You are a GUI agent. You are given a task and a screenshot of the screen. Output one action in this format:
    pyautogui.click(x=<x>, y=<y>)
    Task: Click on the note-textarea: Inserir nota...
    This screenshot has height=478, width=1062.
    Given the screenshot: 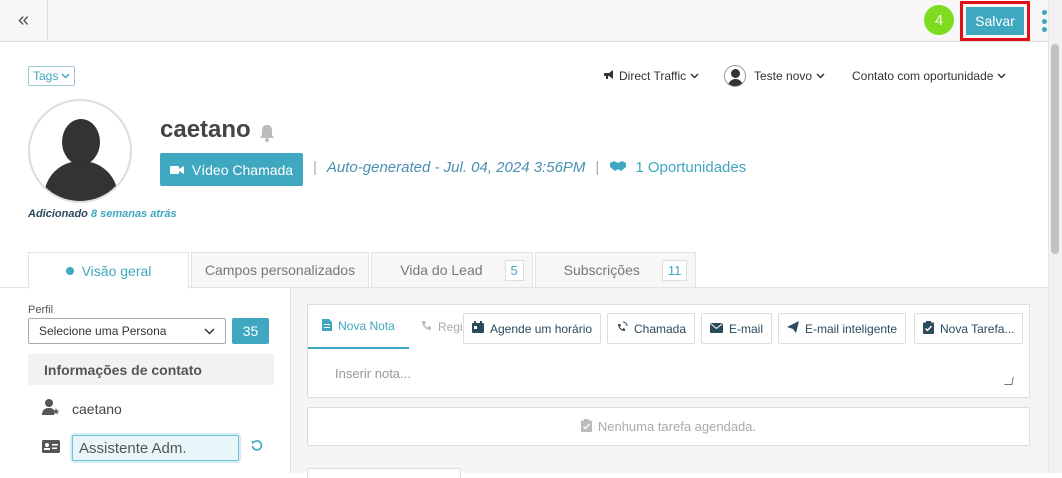 What is the action you would take?
    pyautogui.click(x=668, y=374)
    